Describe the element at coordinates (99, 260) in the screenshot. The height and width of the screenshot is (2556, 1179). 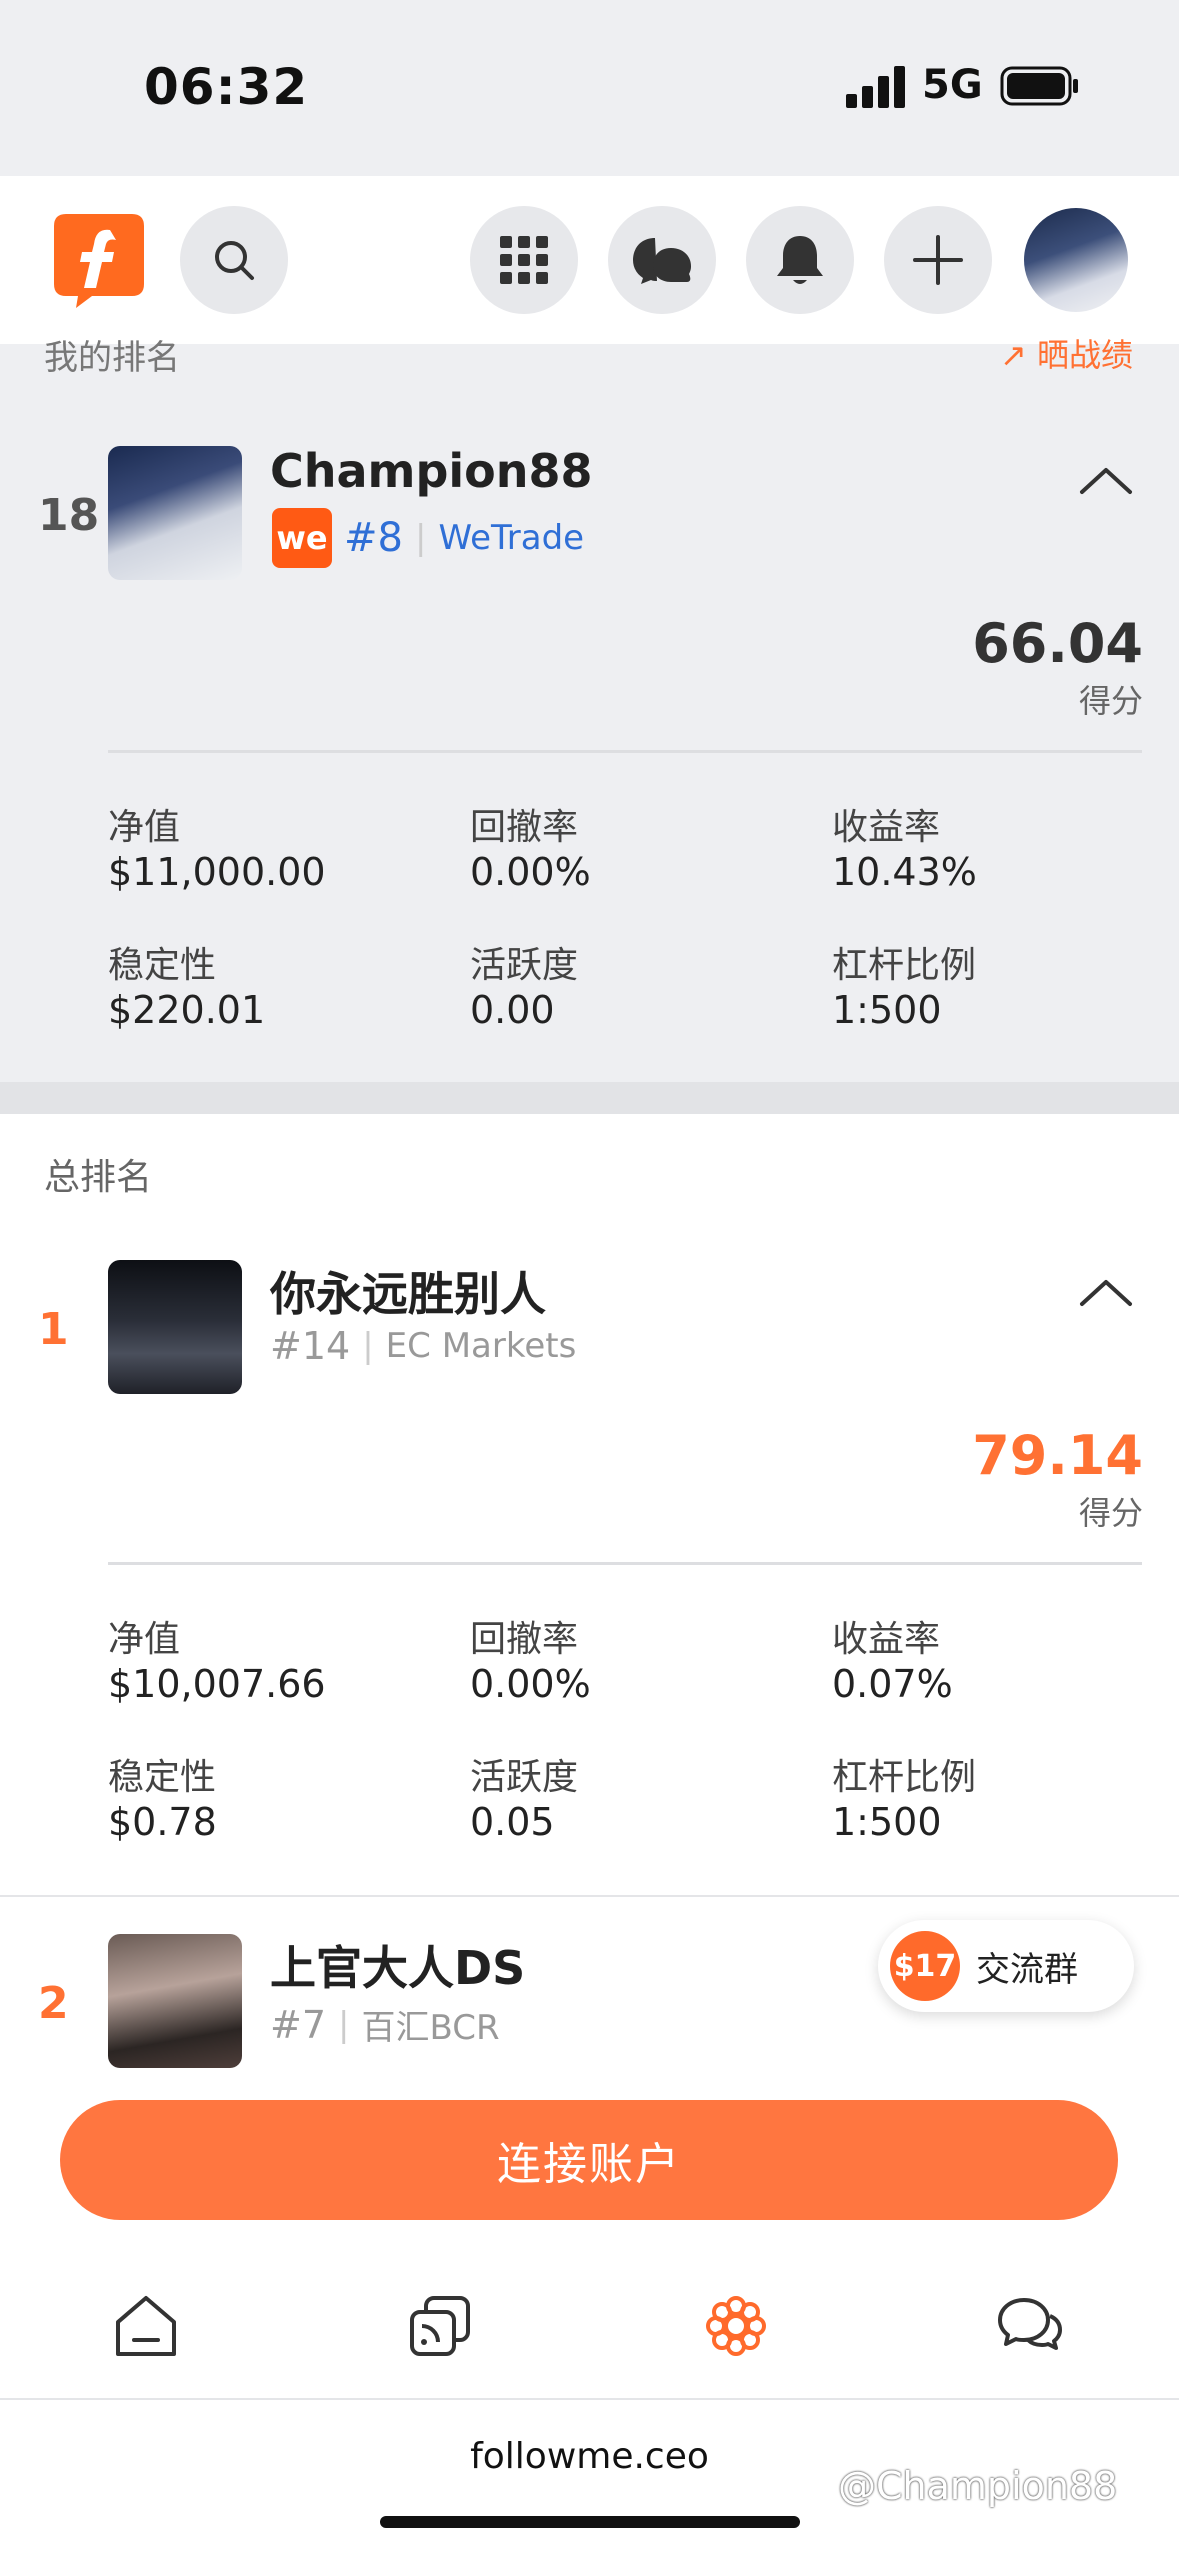
I see `followme-logo-icon` at that location.